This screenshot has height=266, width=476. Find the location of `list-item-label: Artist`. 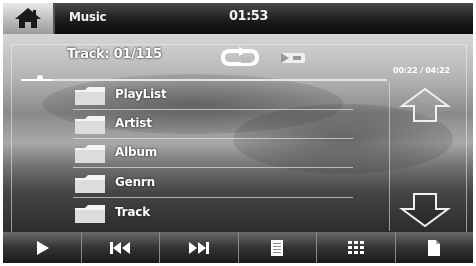

list-item-label: Artist is located at coordinates (133, 123).